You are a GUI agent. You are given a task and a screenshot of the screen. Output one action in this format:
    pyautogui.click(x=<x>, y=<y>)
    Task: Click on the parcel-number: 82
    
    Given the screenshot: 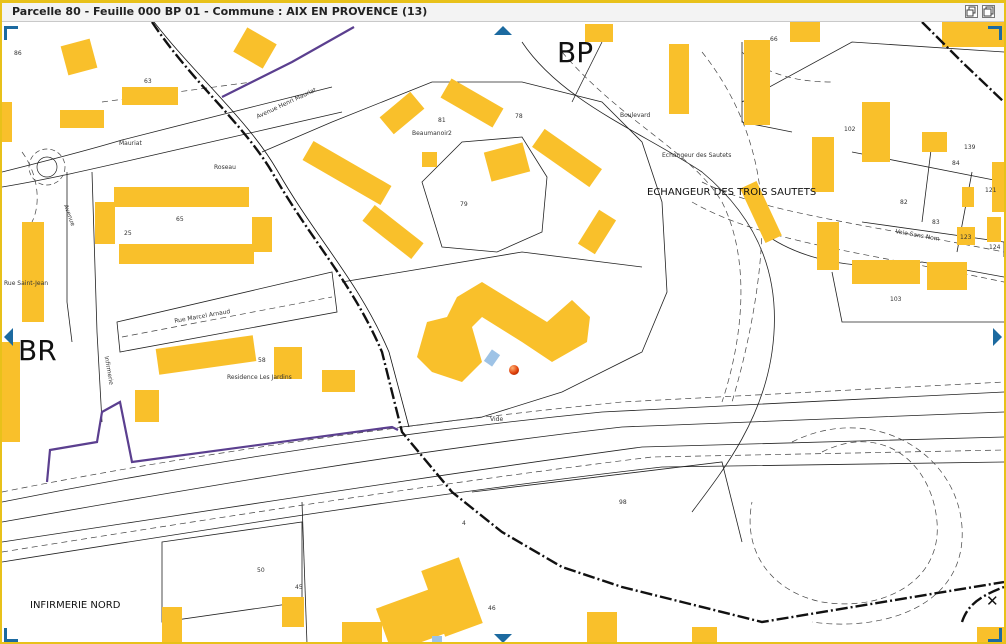 What is the action you would take?
    pyautogui.click(x=904, y=202)
    